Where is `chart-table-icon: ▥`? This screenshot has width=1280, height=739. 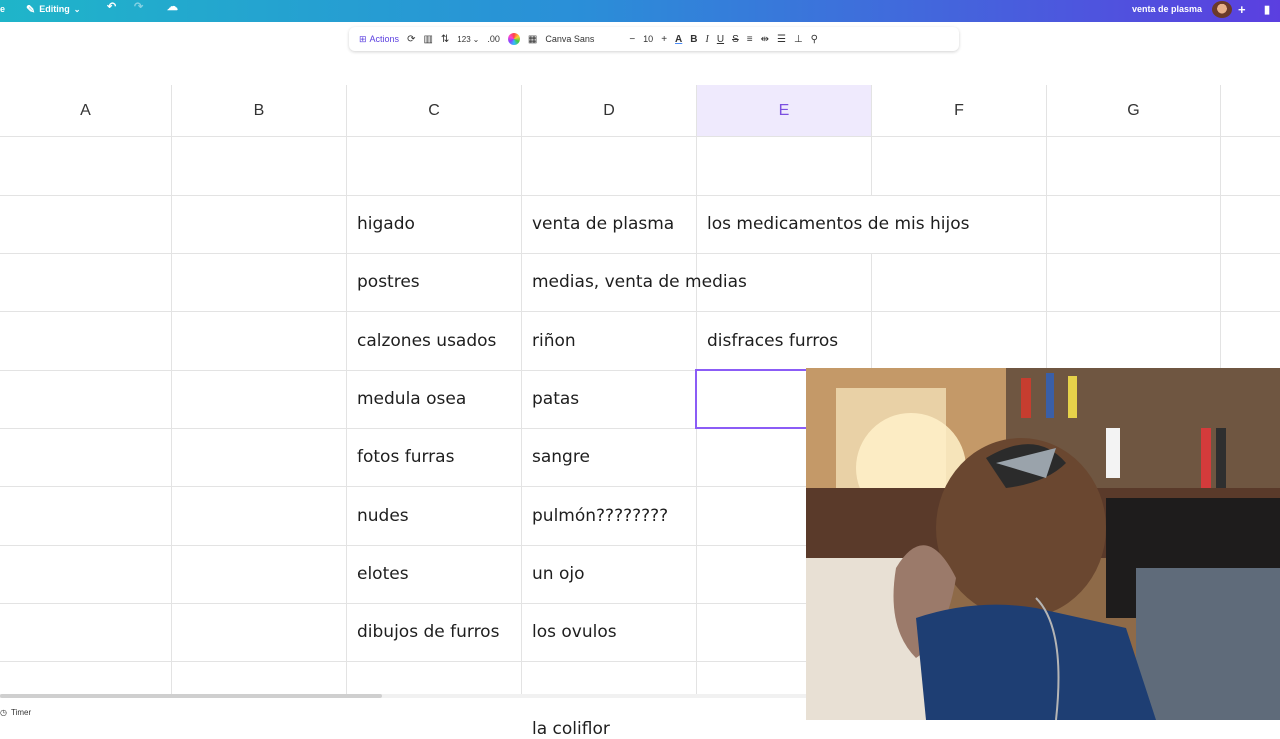 chart-table-icon: ▥ is located at coordinates (427, 39).